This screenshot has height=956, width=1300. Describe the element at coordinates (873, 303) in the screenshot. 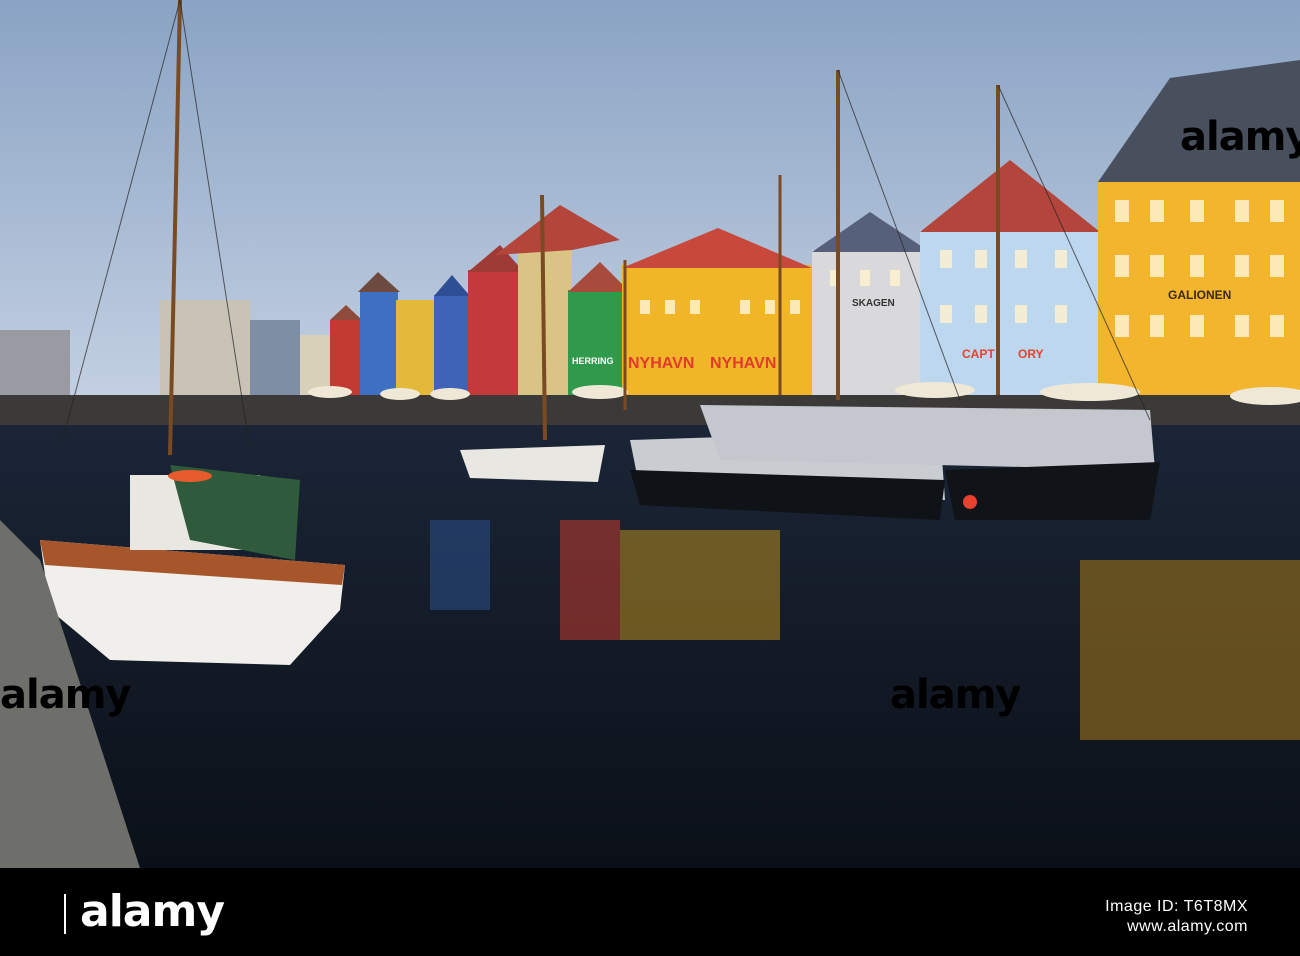

I see `sign-skagen: SKAGEN` at that location.